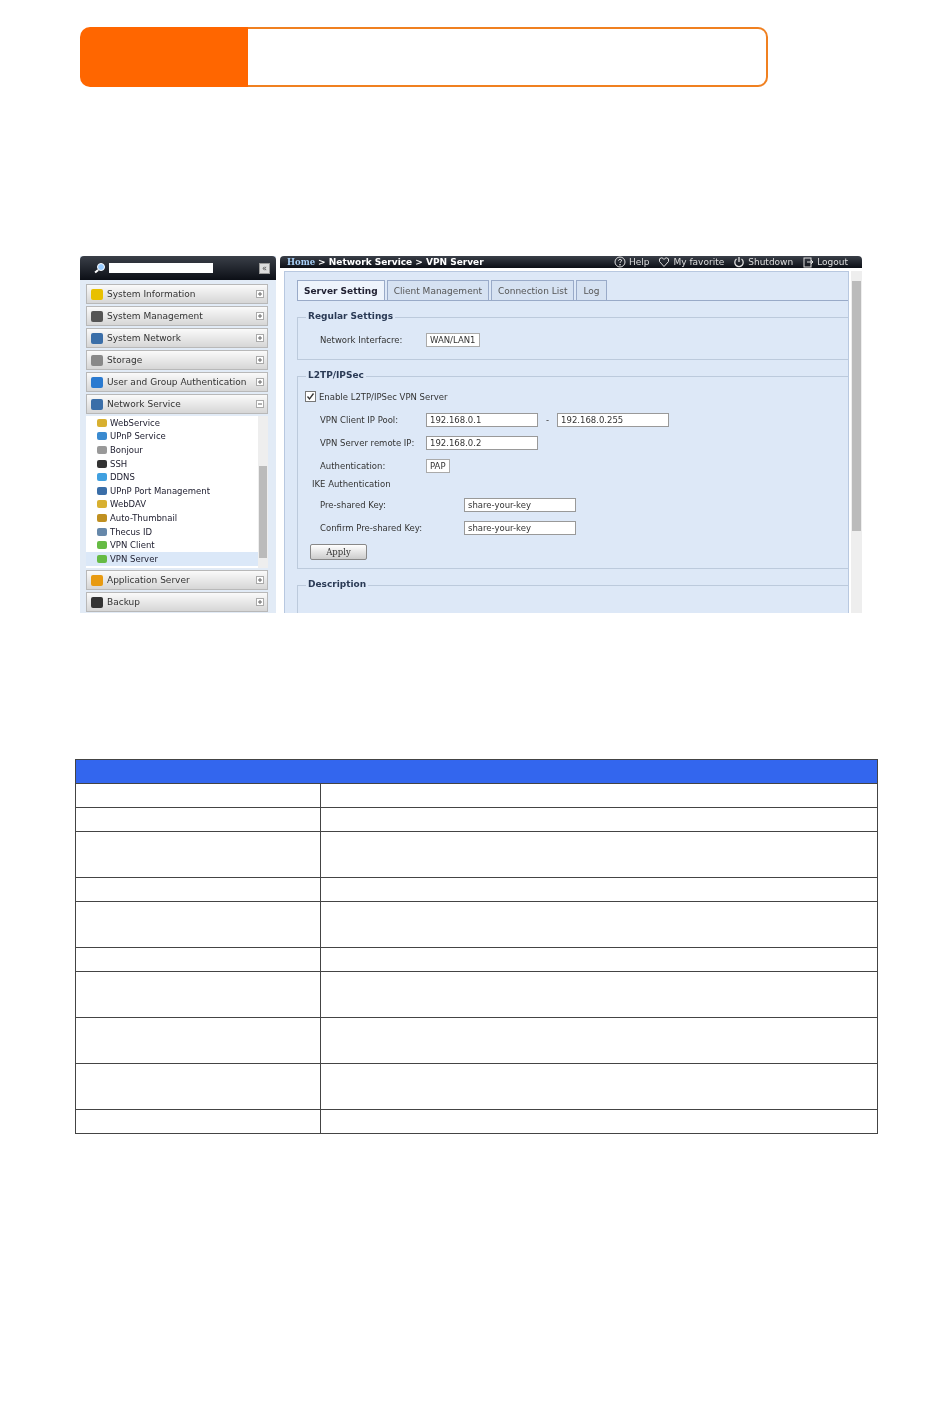 This screenshot has height=1419, width=950. Describe the element at coordinates (177, 294) in the screenshot. I see `menu-section: System Information` at that location.